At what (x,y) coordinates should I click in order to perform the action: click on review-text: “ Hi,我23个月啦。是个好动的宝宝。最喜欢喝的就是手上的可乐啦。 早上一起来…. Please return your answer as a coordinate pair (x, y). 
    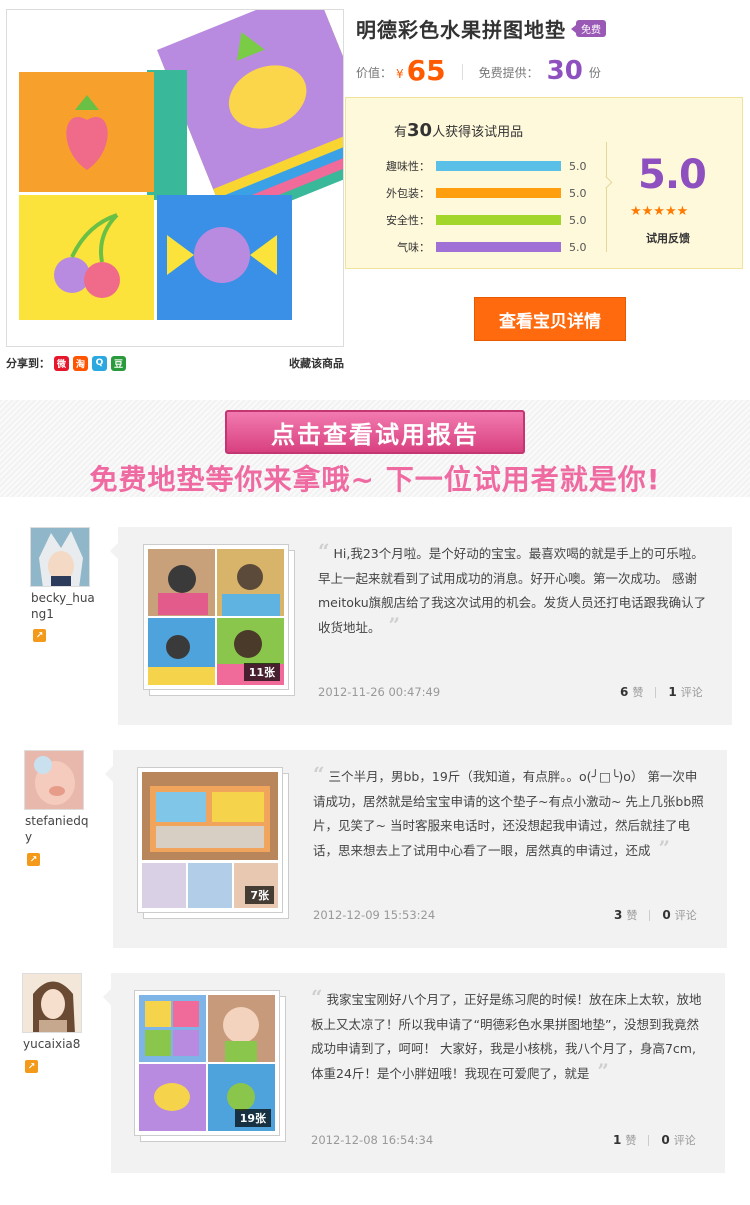
    Looking at the image, I should click on (514, 589).